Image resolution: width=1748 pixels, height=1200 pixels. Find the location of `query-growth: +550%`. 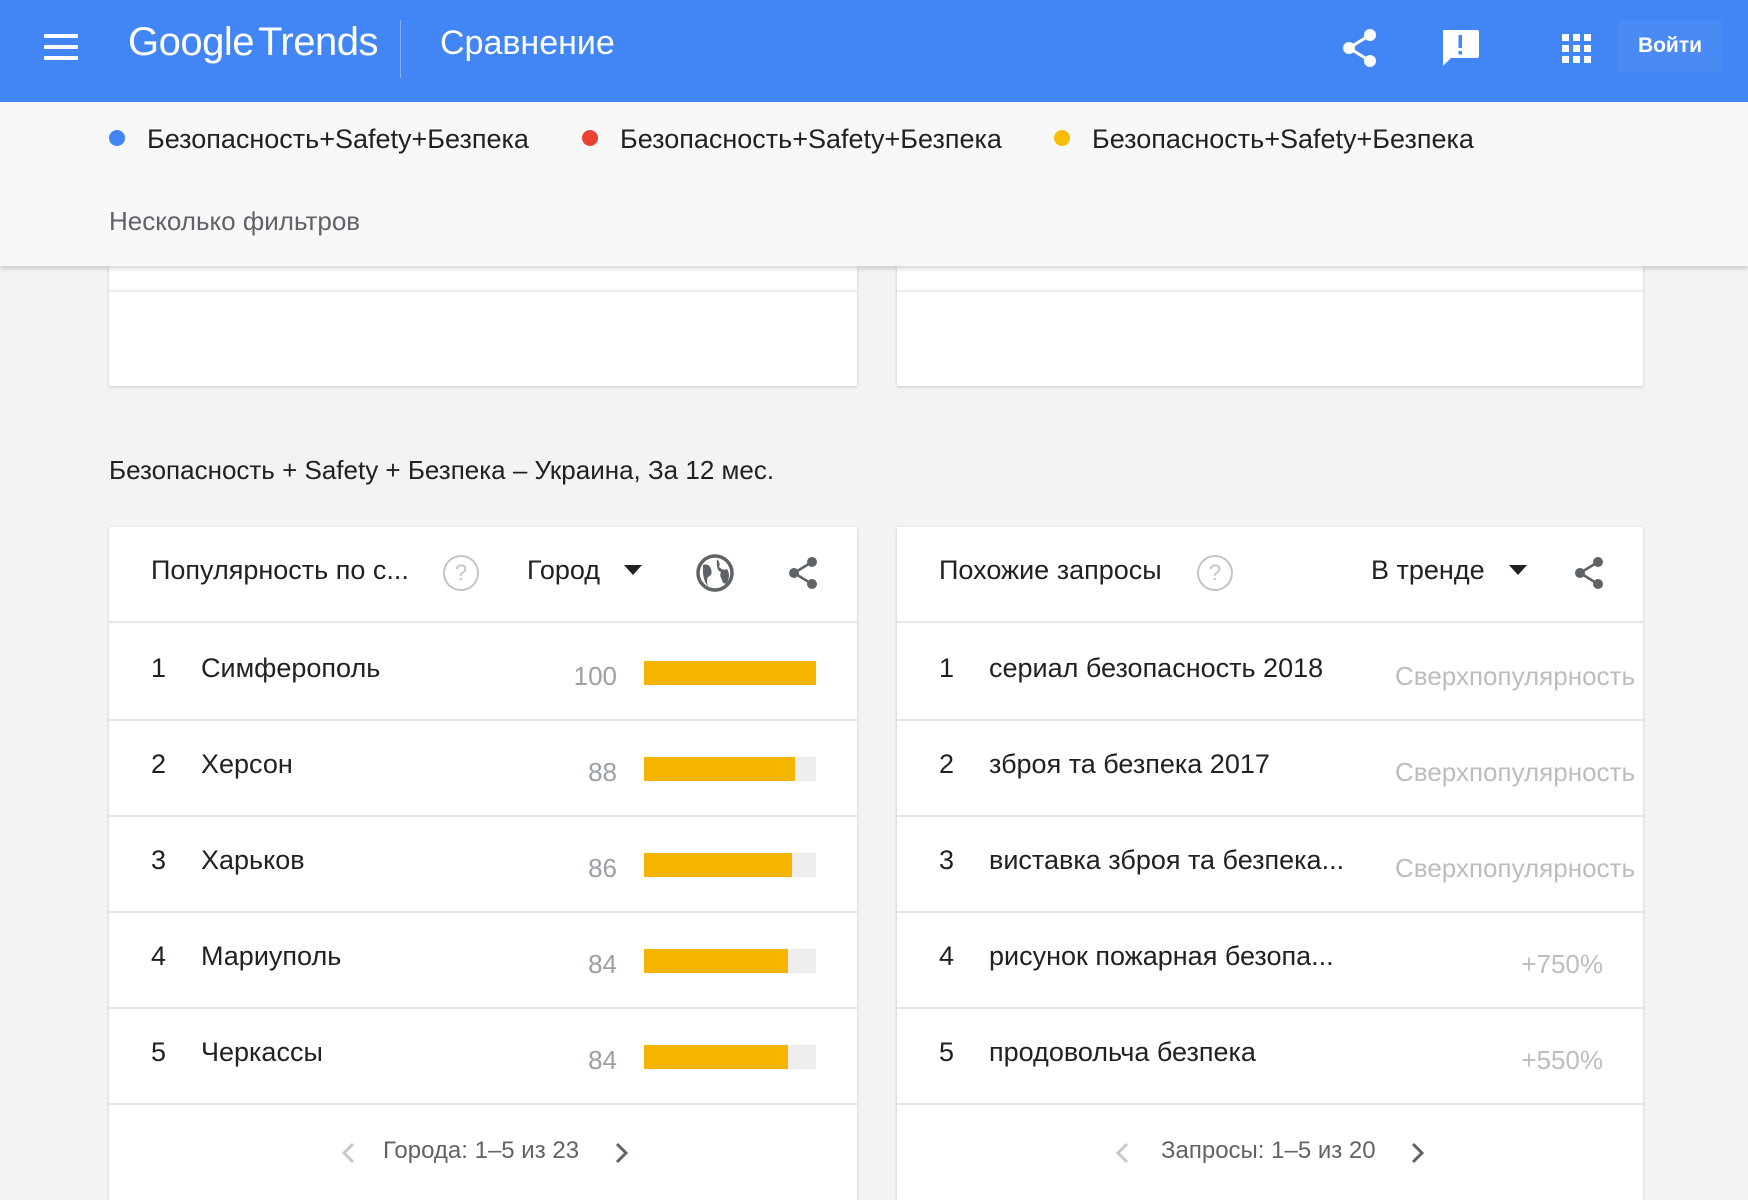

query-growth: +550% is located at coordinates (1562, 1060).